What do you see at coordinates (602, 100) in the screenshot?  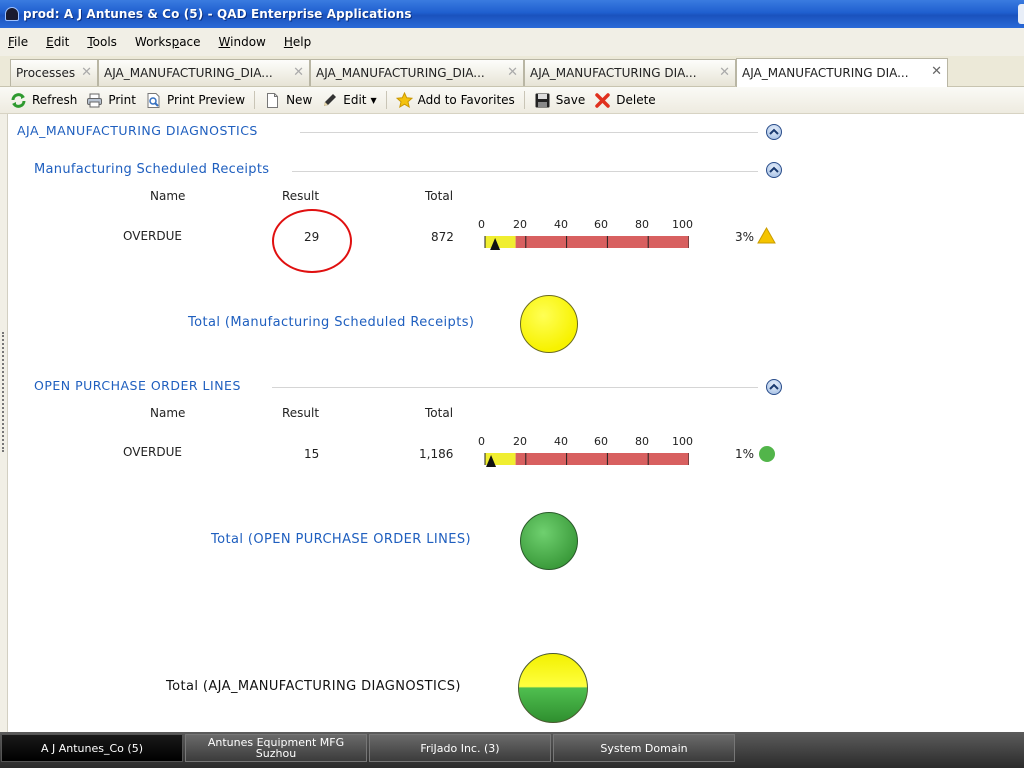 I see `delete-x-icon` at bounding box center [602, 100].